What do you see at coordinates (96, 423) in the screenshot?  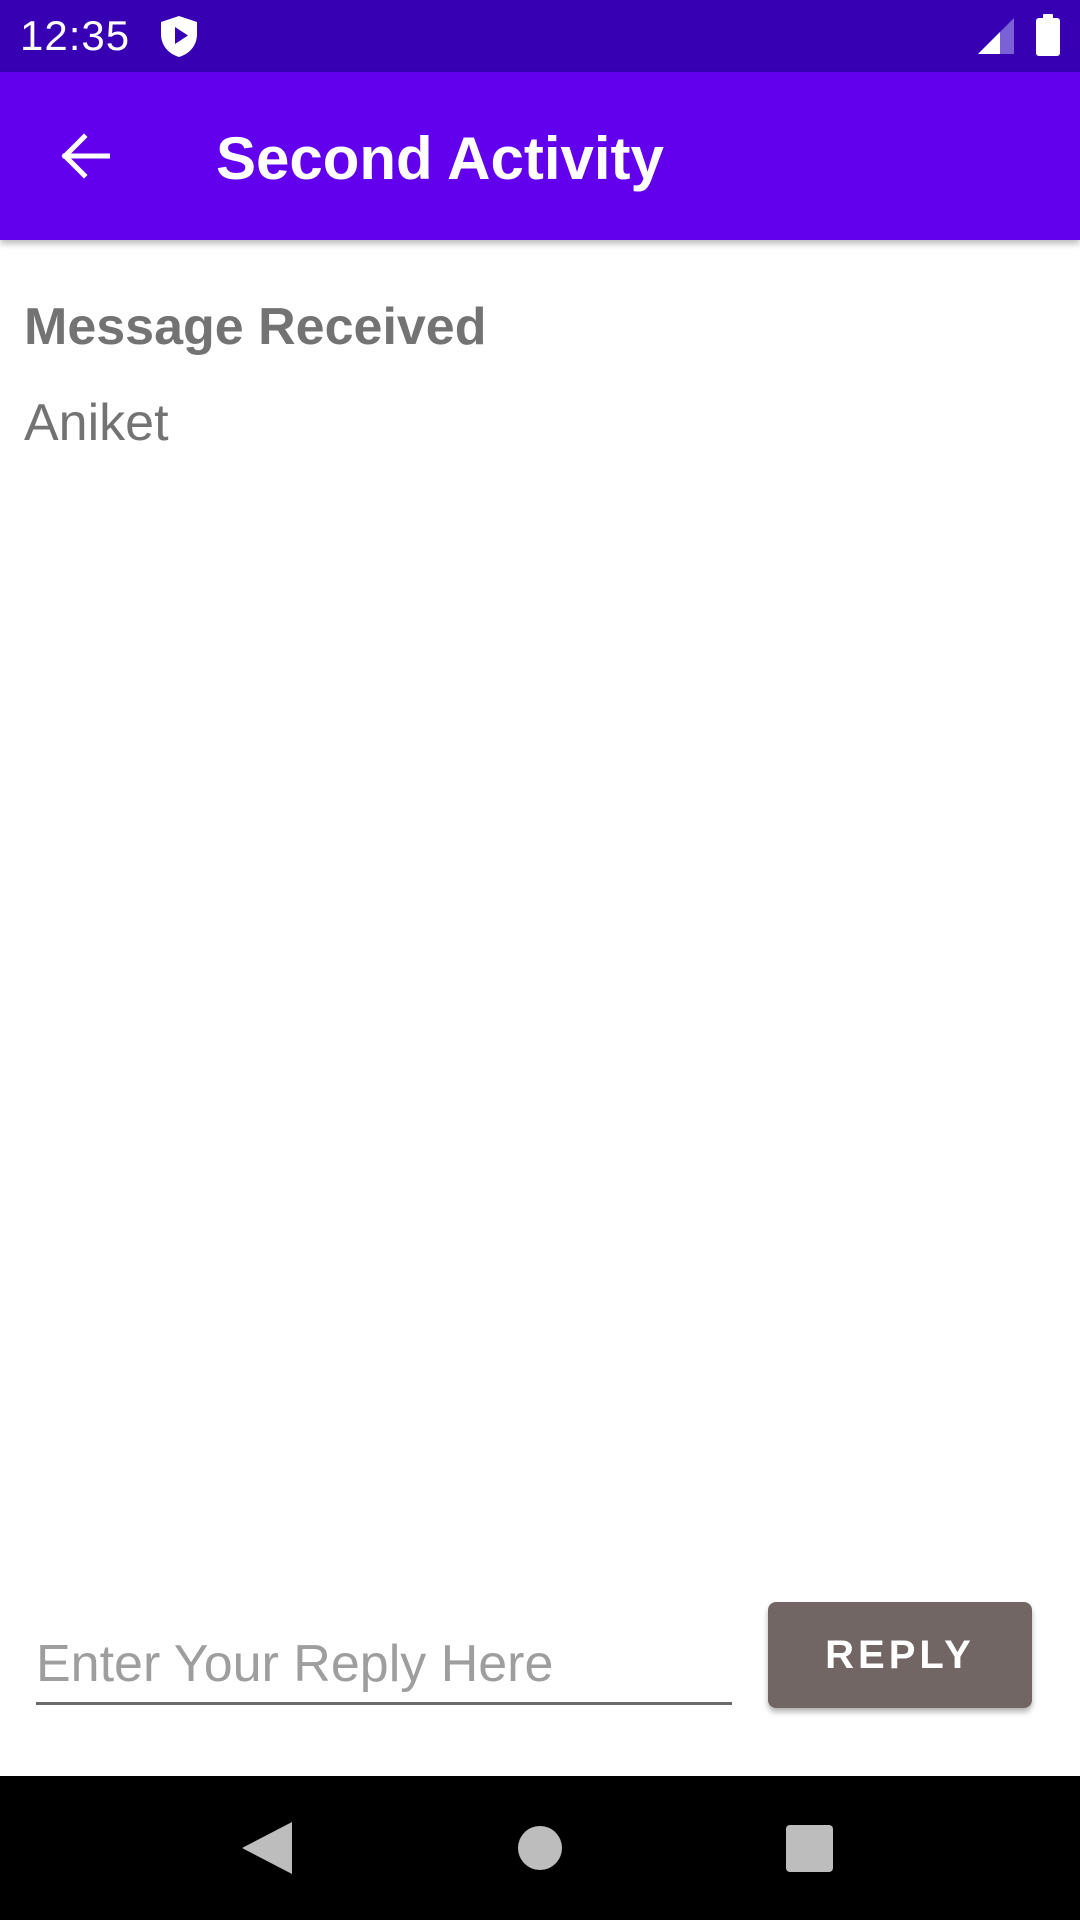 I see `received-message-text: Aniket` at bounding box center [96, 423].